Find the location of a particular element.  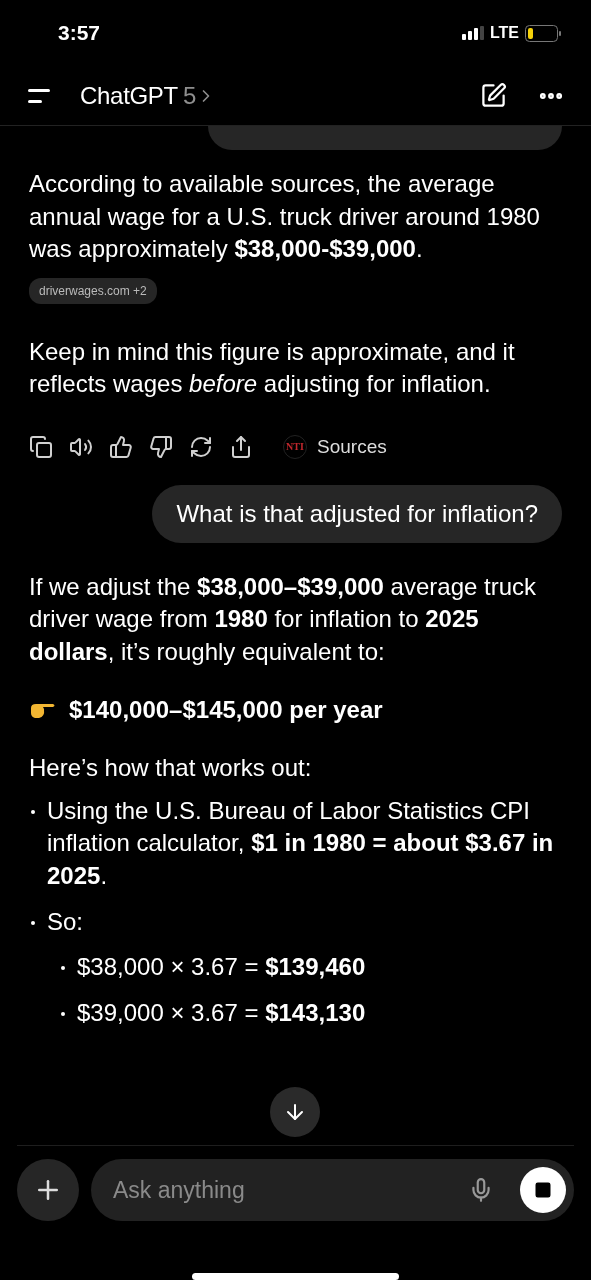

list-item-text: Using the U.S. Bureau of Labor Statistics CPI inflation calculator, $1 in 1980 = about $3.67 in 2025. is located at coordinates (300, 842).